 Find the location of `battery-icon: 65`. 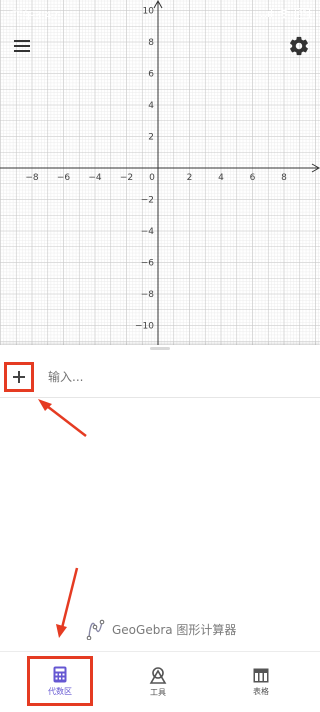

battery-icon: 65 is located at coordinates (302, 13).